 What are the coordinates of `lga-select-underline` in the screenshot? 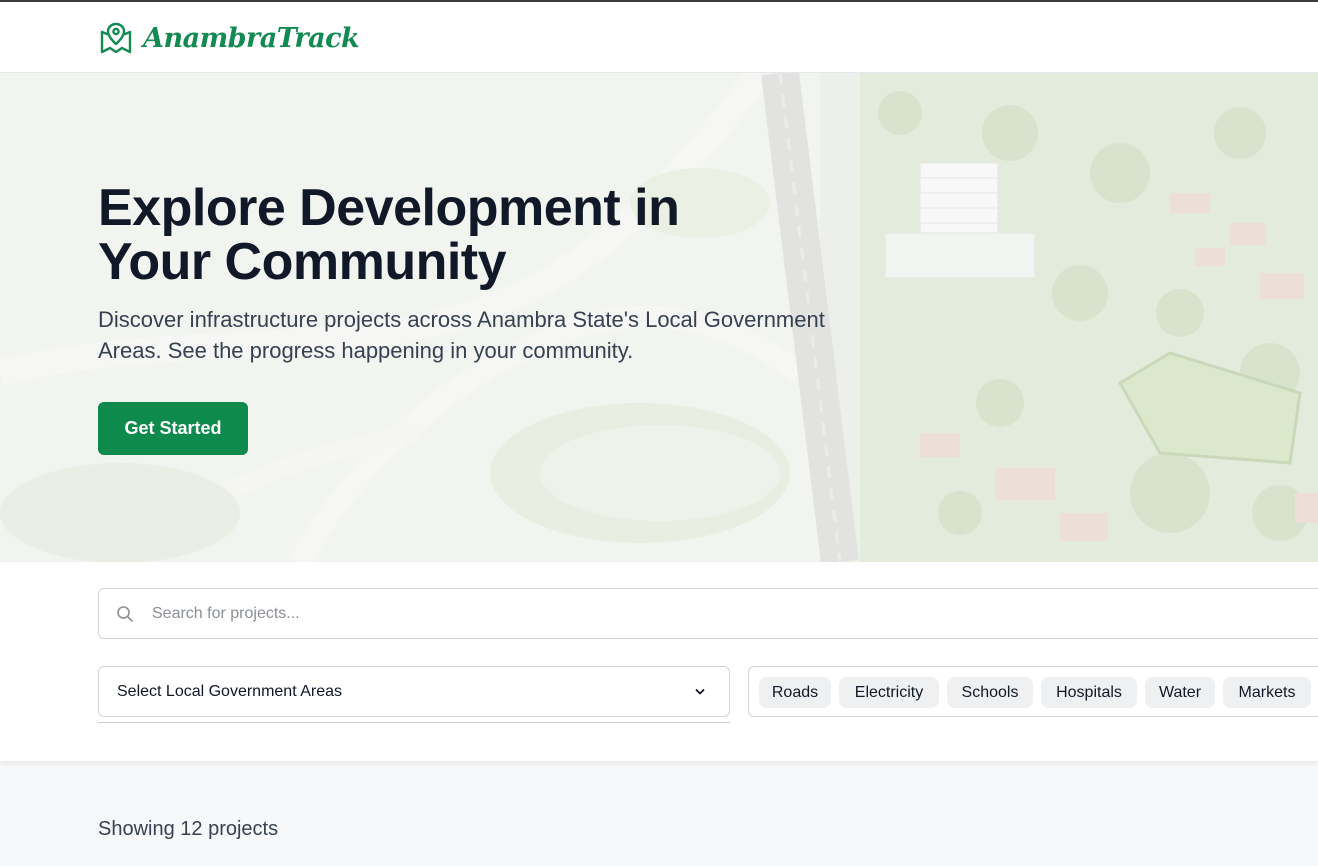 It's located at (414, 722).